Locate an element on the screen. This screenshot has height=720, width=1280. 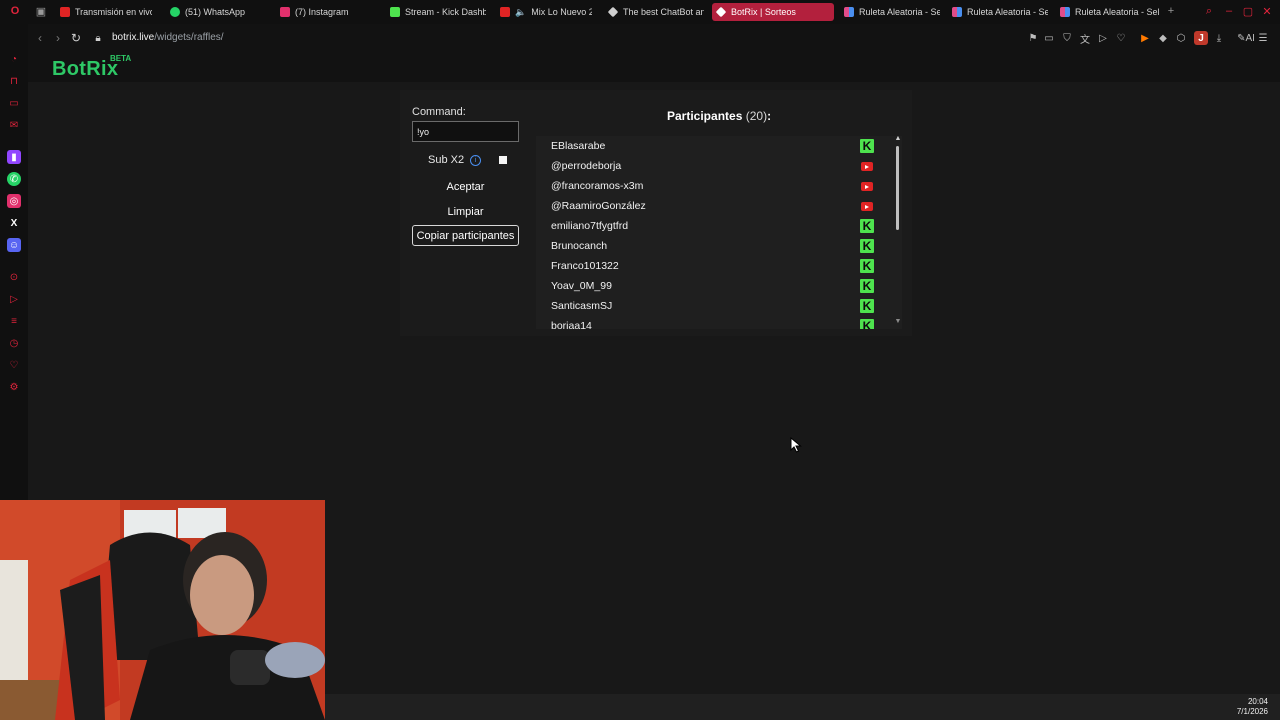
kick-icon is located at coordinates (395, 12).